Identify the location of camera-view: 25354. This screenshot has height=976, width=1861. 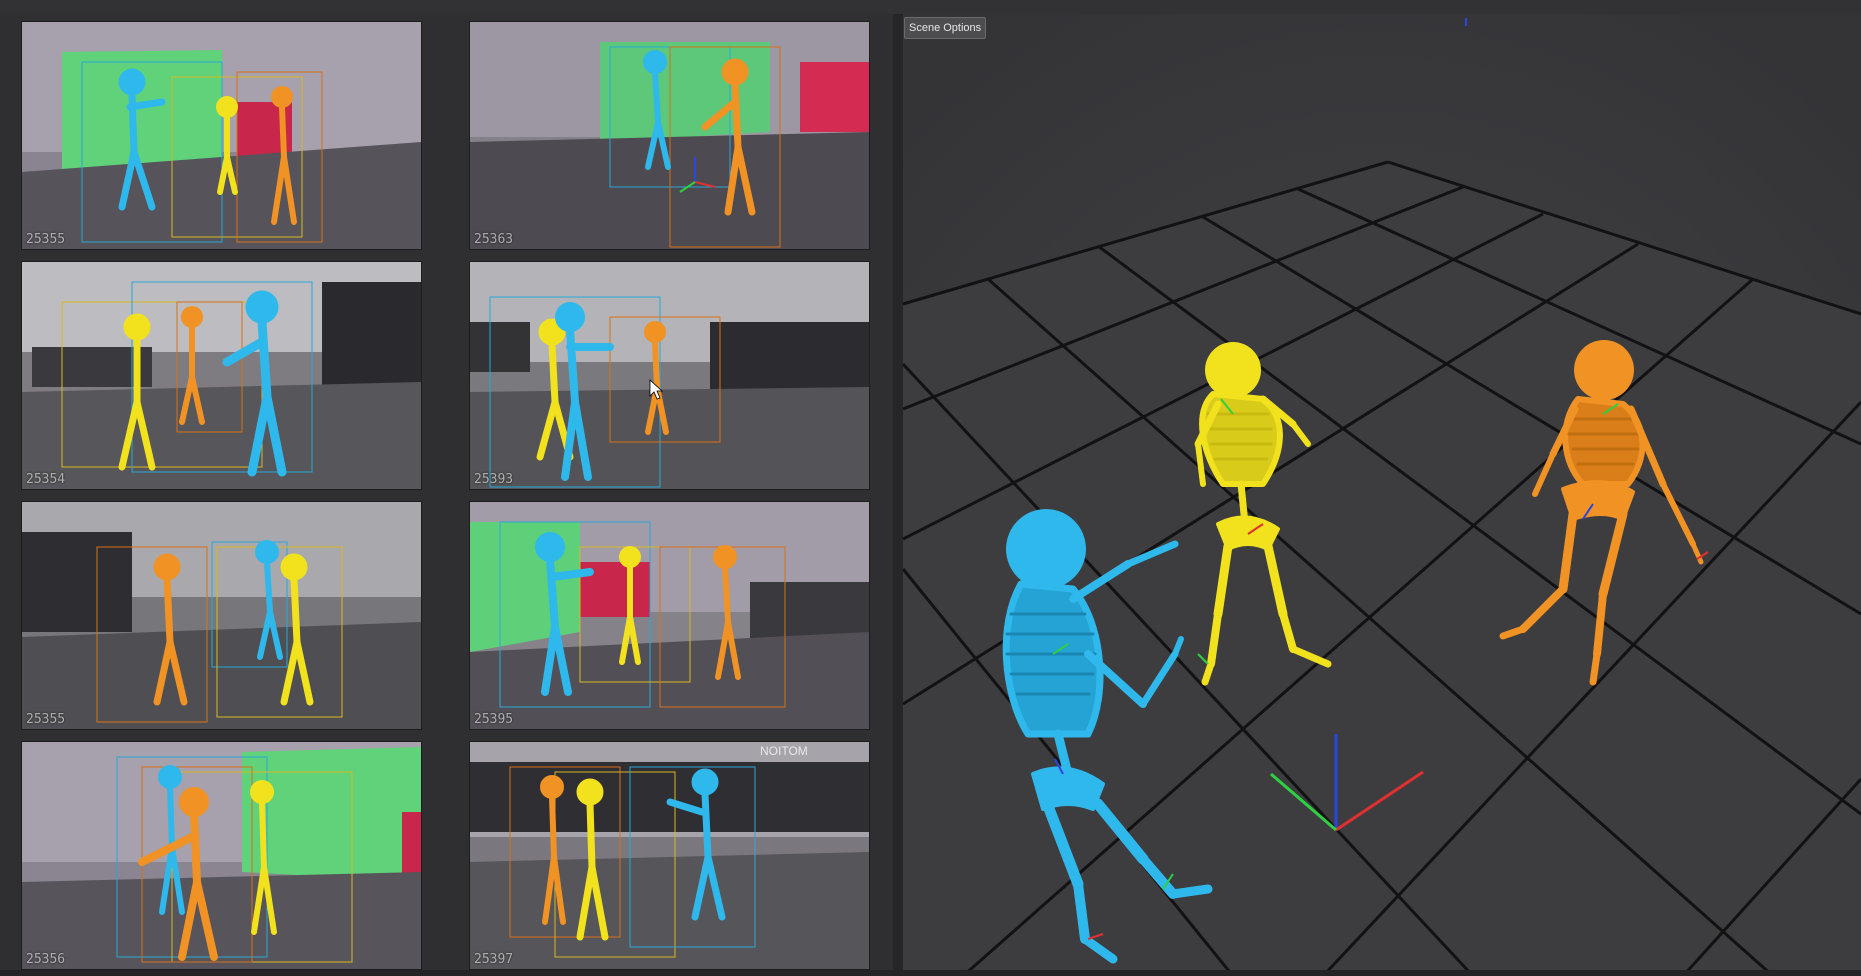
(221, 375).